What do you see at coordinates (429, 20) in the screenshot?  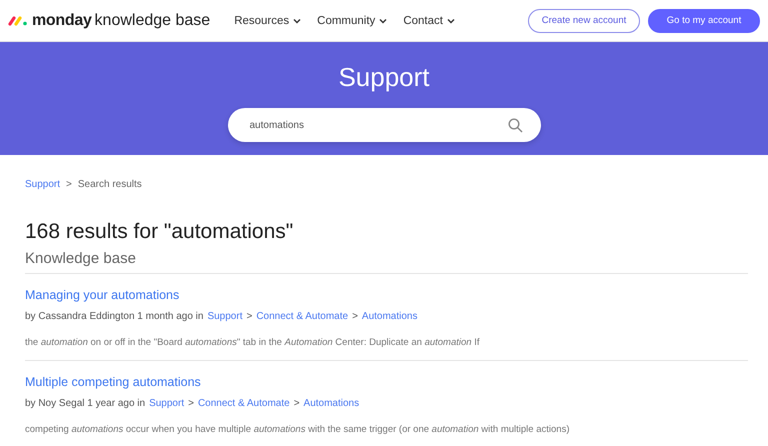 I see `nav-menu: Contact` at bounding box center [429, 20].